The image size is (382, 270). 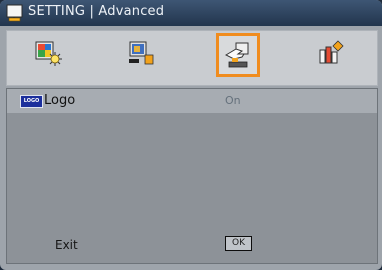 I want to click on display-settings-icon, so click(x=141, y=53).